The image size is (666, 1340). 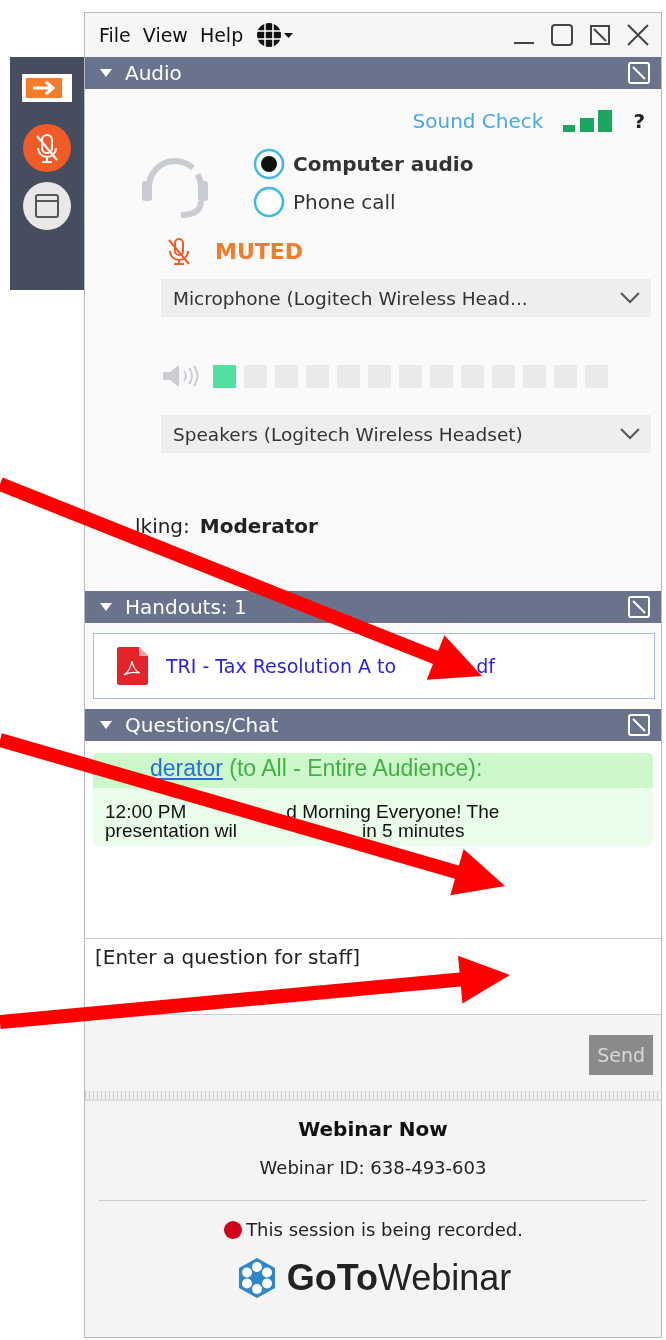 I want to click on globe-icon, so click(x=275, y=35).